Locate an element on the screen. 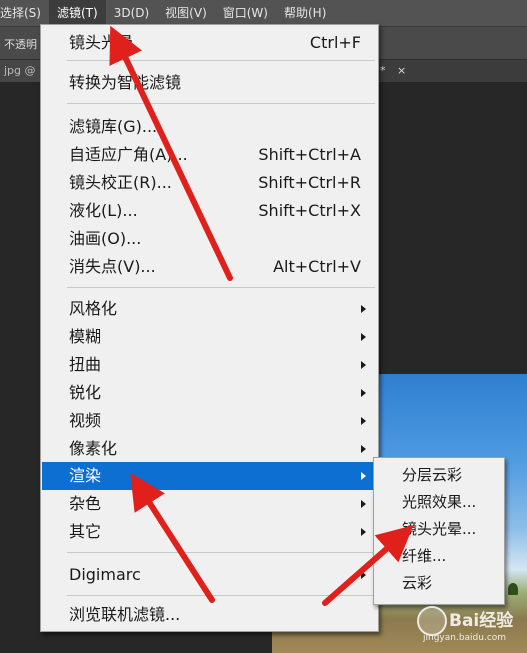 Image resolution: width=527 pixels, height=653 pixels. watermark-title: Bai经验 is located at coordinates (481, 621).